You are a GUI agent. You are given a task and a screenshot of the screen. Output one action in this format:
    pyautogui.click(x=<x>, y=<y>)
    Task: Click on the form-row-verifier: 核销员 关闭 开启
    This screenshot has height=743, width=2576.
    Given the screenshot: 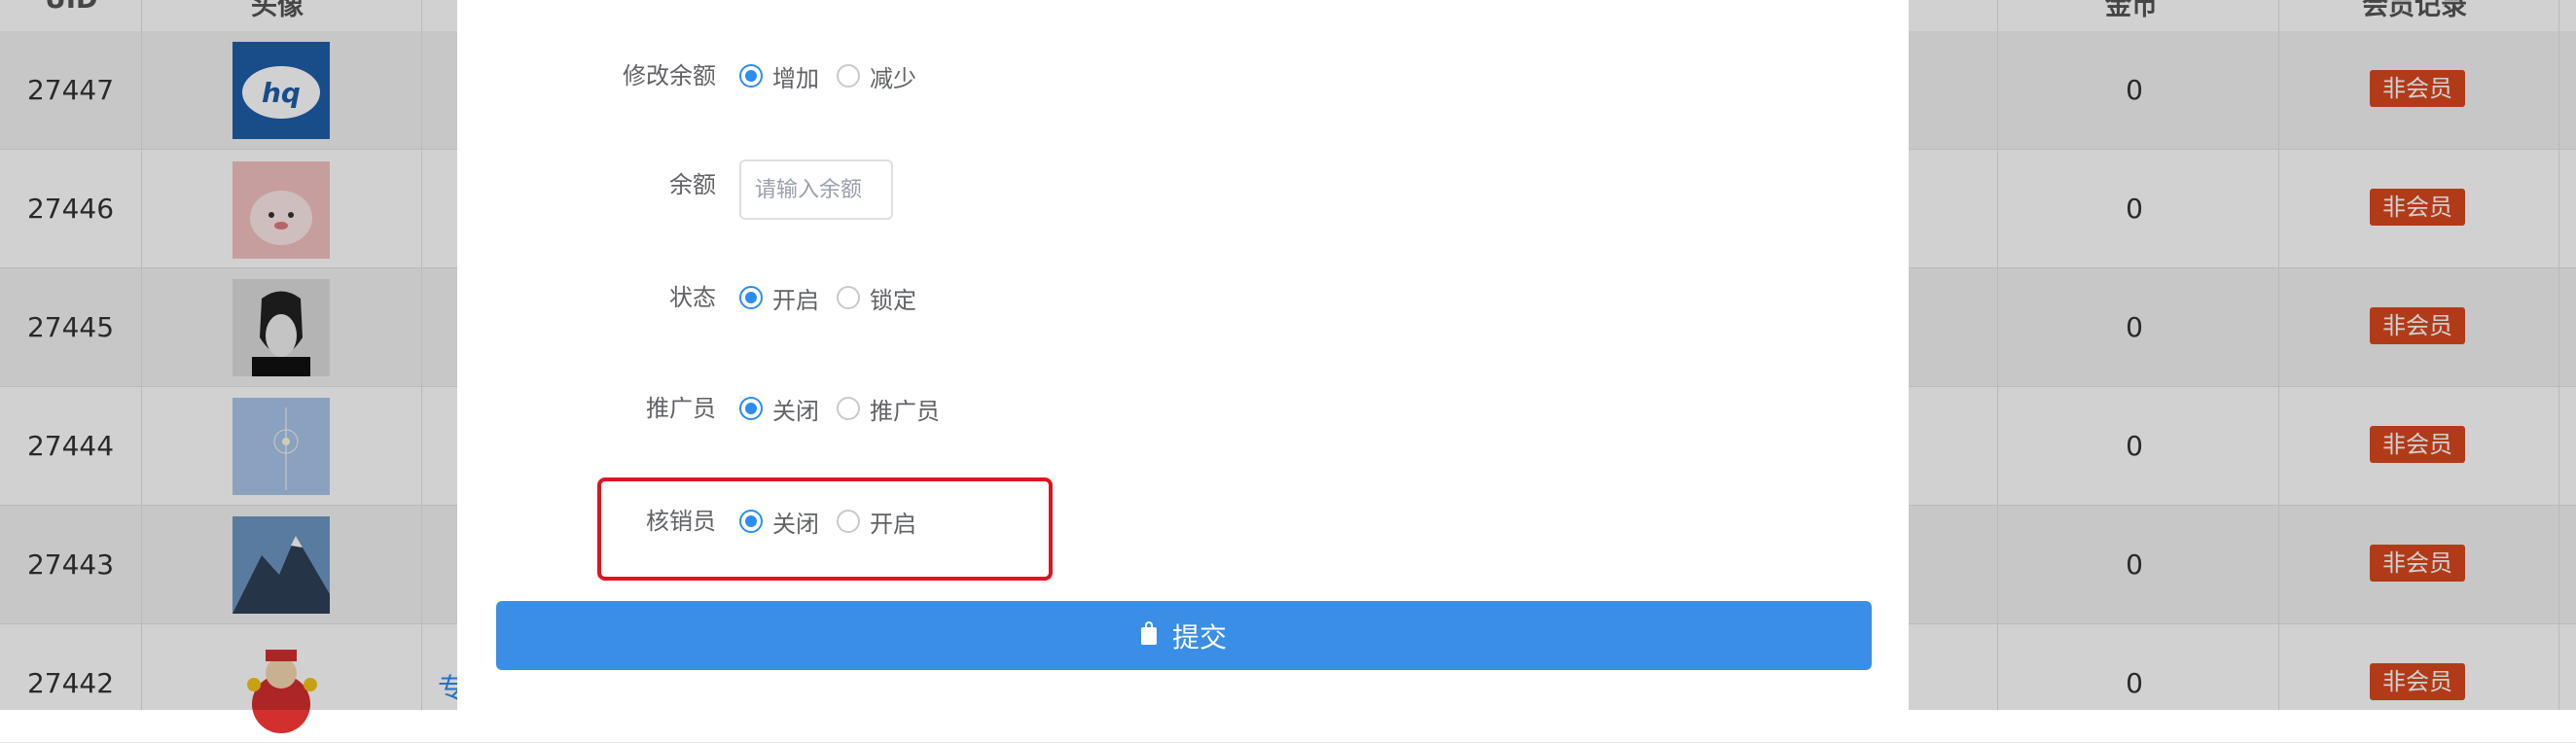 What is the action you would take?
    pyautogui.click(x=1183, y=533)
    